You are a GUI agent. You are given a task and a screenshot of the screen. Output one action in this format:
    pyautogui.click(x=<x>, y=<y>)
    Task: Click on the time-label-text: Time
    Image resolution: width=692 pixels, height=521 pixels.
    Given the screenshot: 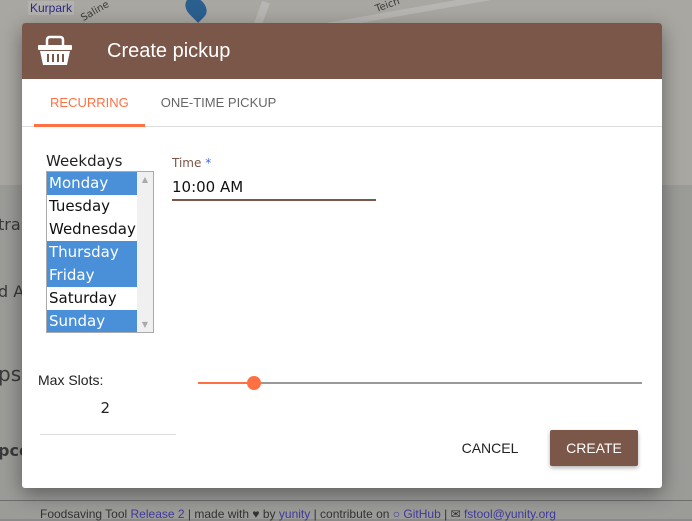 What is the action you would take?
    pyautogui.click(x=187, y=163)
    